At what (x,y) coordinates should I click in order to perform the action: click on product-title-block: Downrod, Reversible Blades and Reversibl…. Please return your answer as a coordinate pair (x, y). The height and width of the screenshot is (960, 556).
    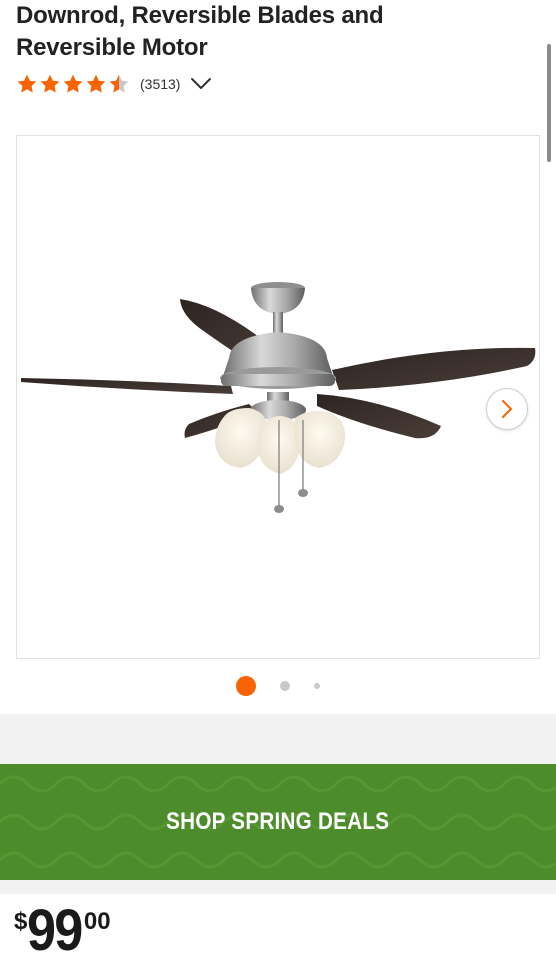
    Looking at the image, I should click on (276, 32).